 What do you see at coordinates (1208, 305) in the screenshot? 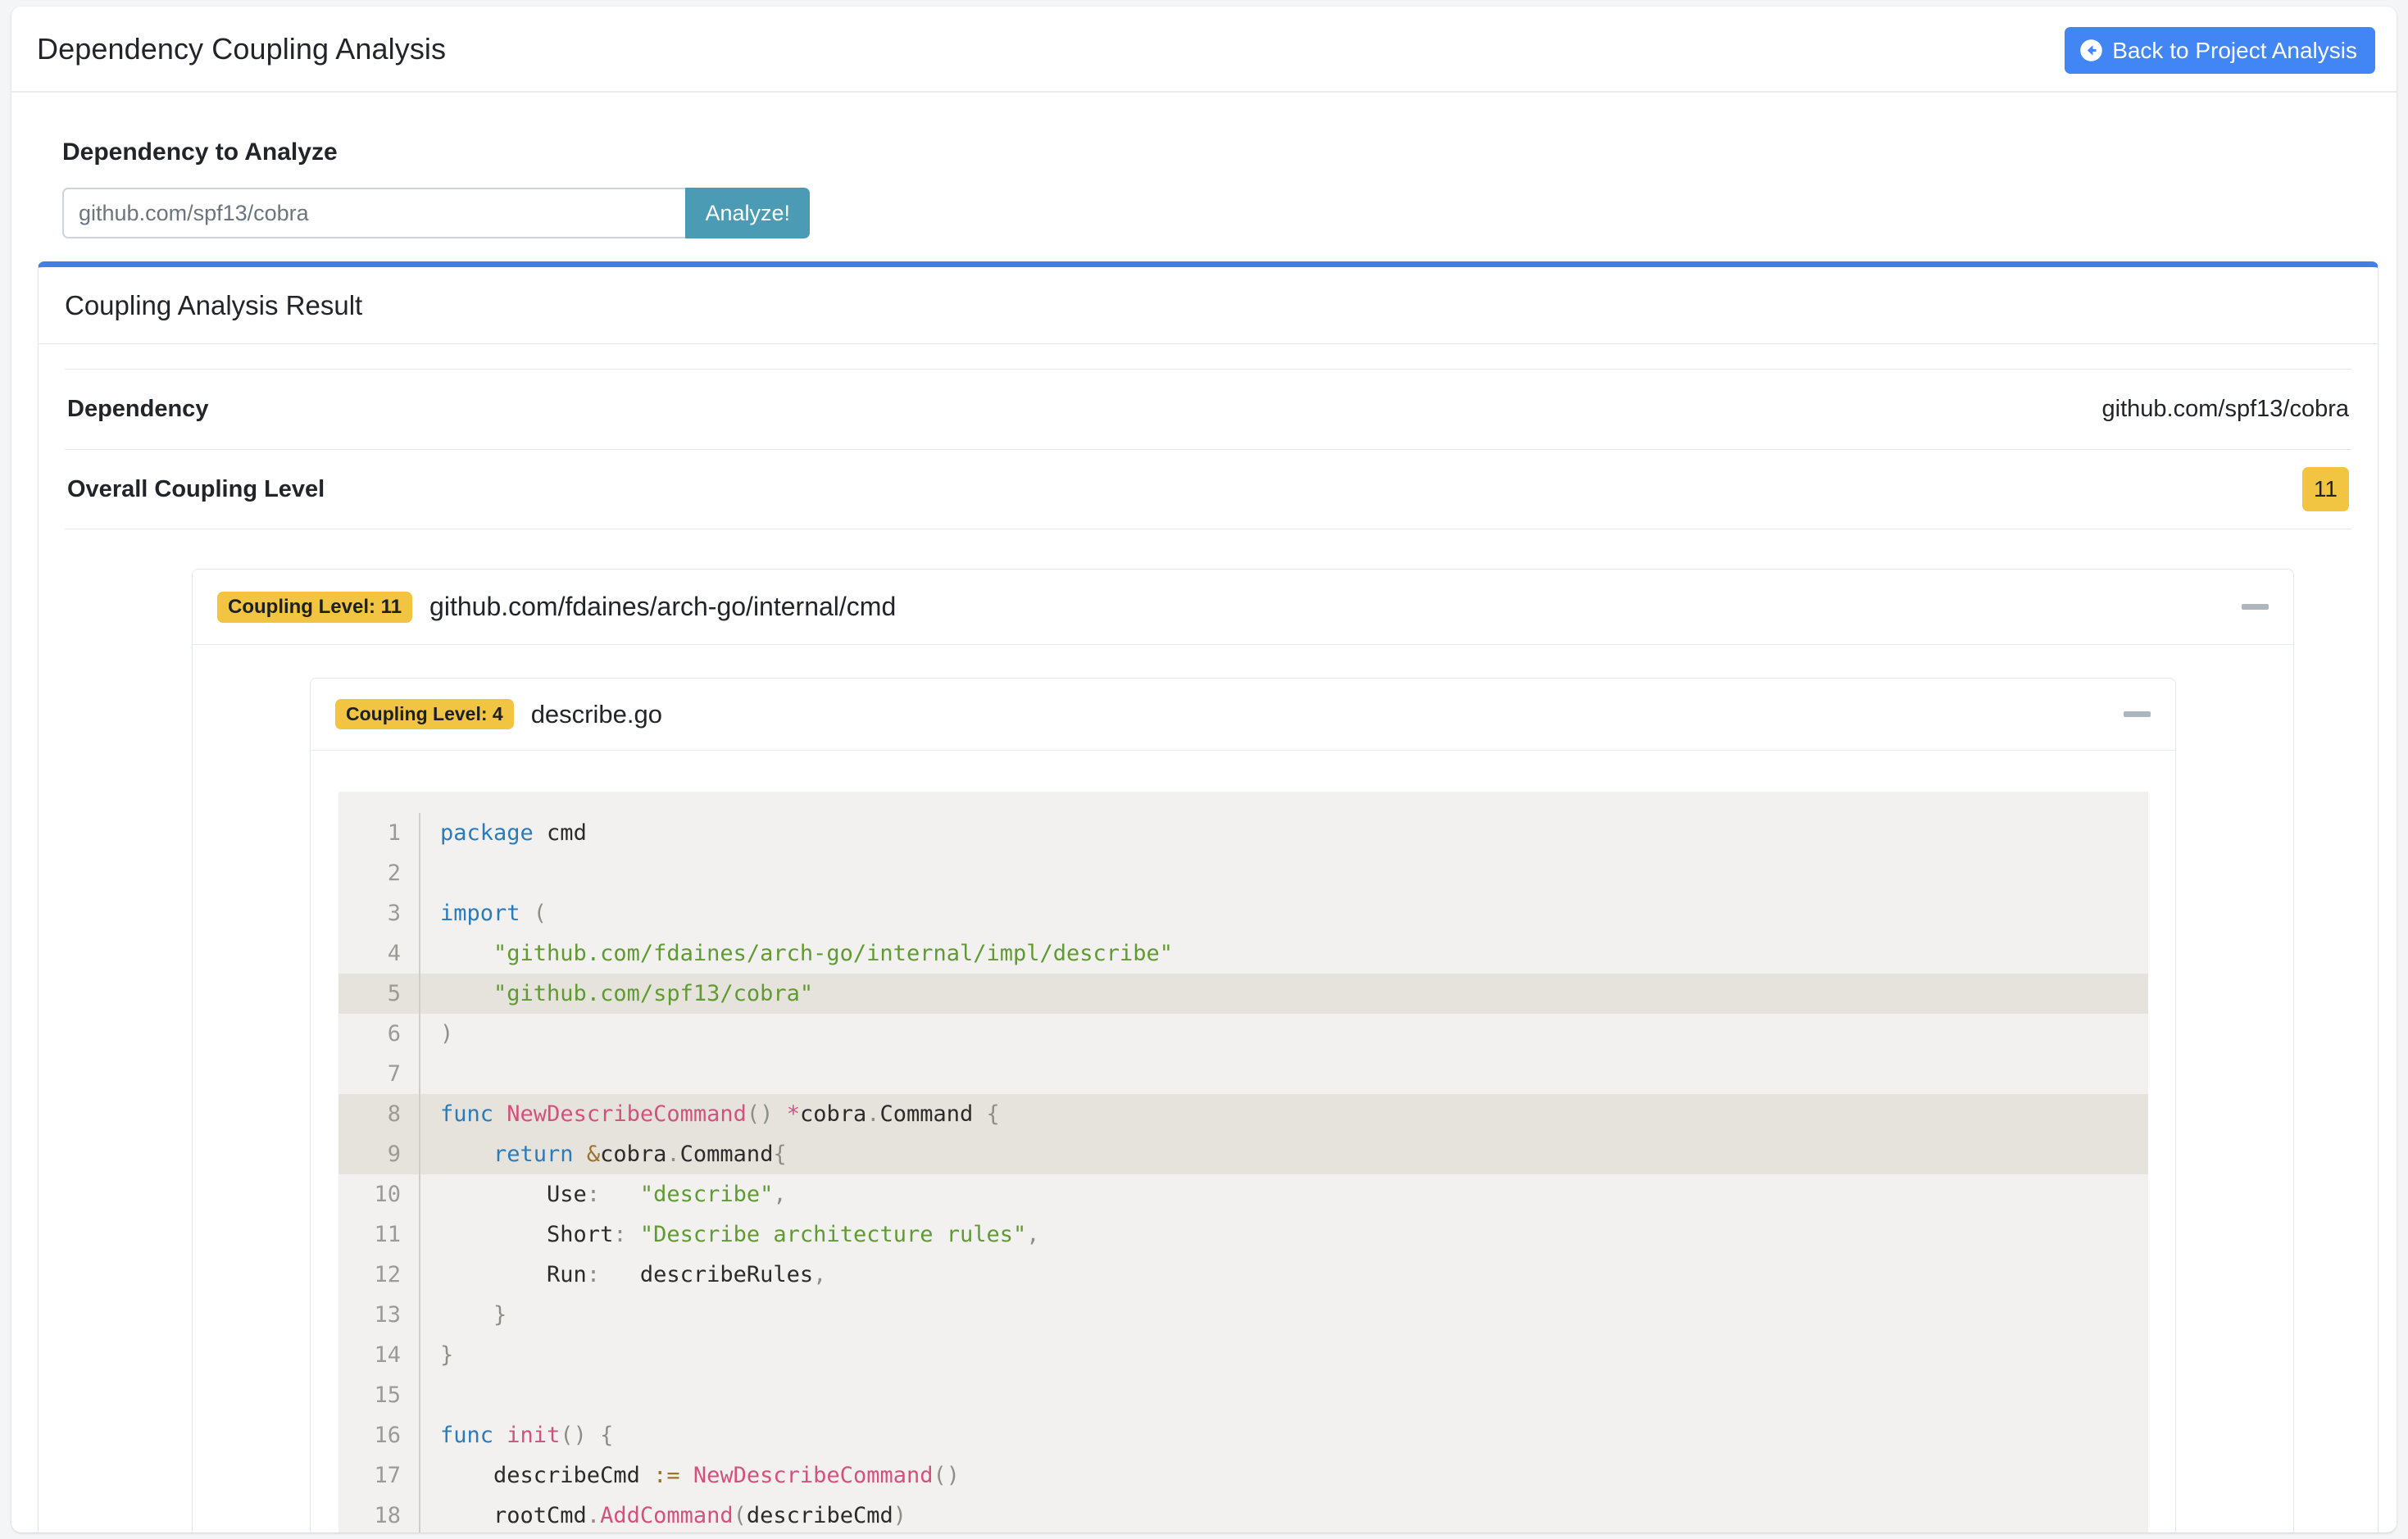
I see `result-card-header: Coupling Analysis Result` at bounding box center [1208, 305].